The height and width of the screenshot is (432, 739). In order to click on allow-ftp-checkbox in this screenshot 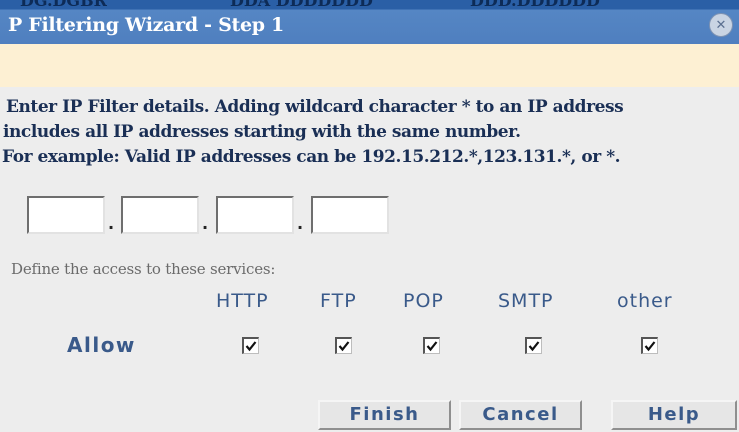, I will do `click(343, 345)`.